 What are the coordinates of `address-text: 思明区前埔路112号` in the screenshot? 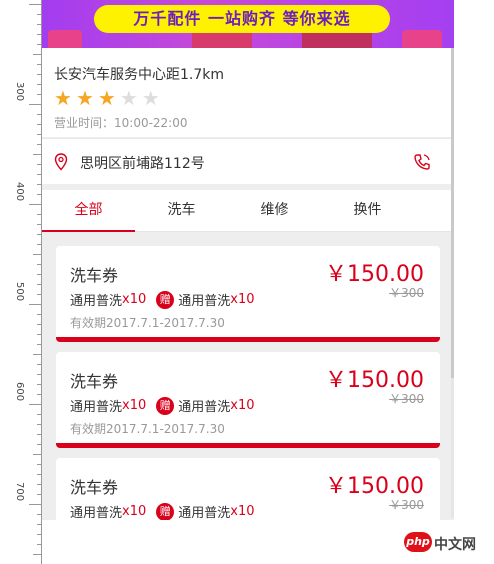 It's located at (142, 164).